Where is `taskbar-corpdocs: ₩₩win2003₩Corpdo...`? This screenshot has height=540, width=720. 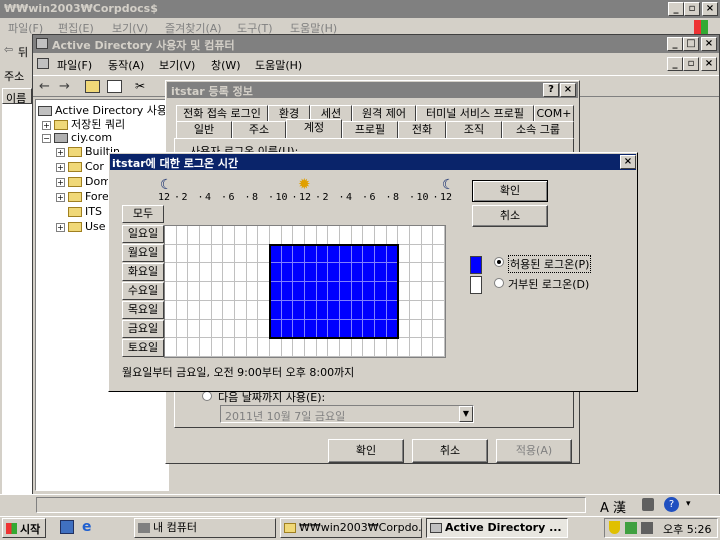
taskbar-corpdocs: ₩₩win2003₩Corpdo... is located at coordinates (351, 528).